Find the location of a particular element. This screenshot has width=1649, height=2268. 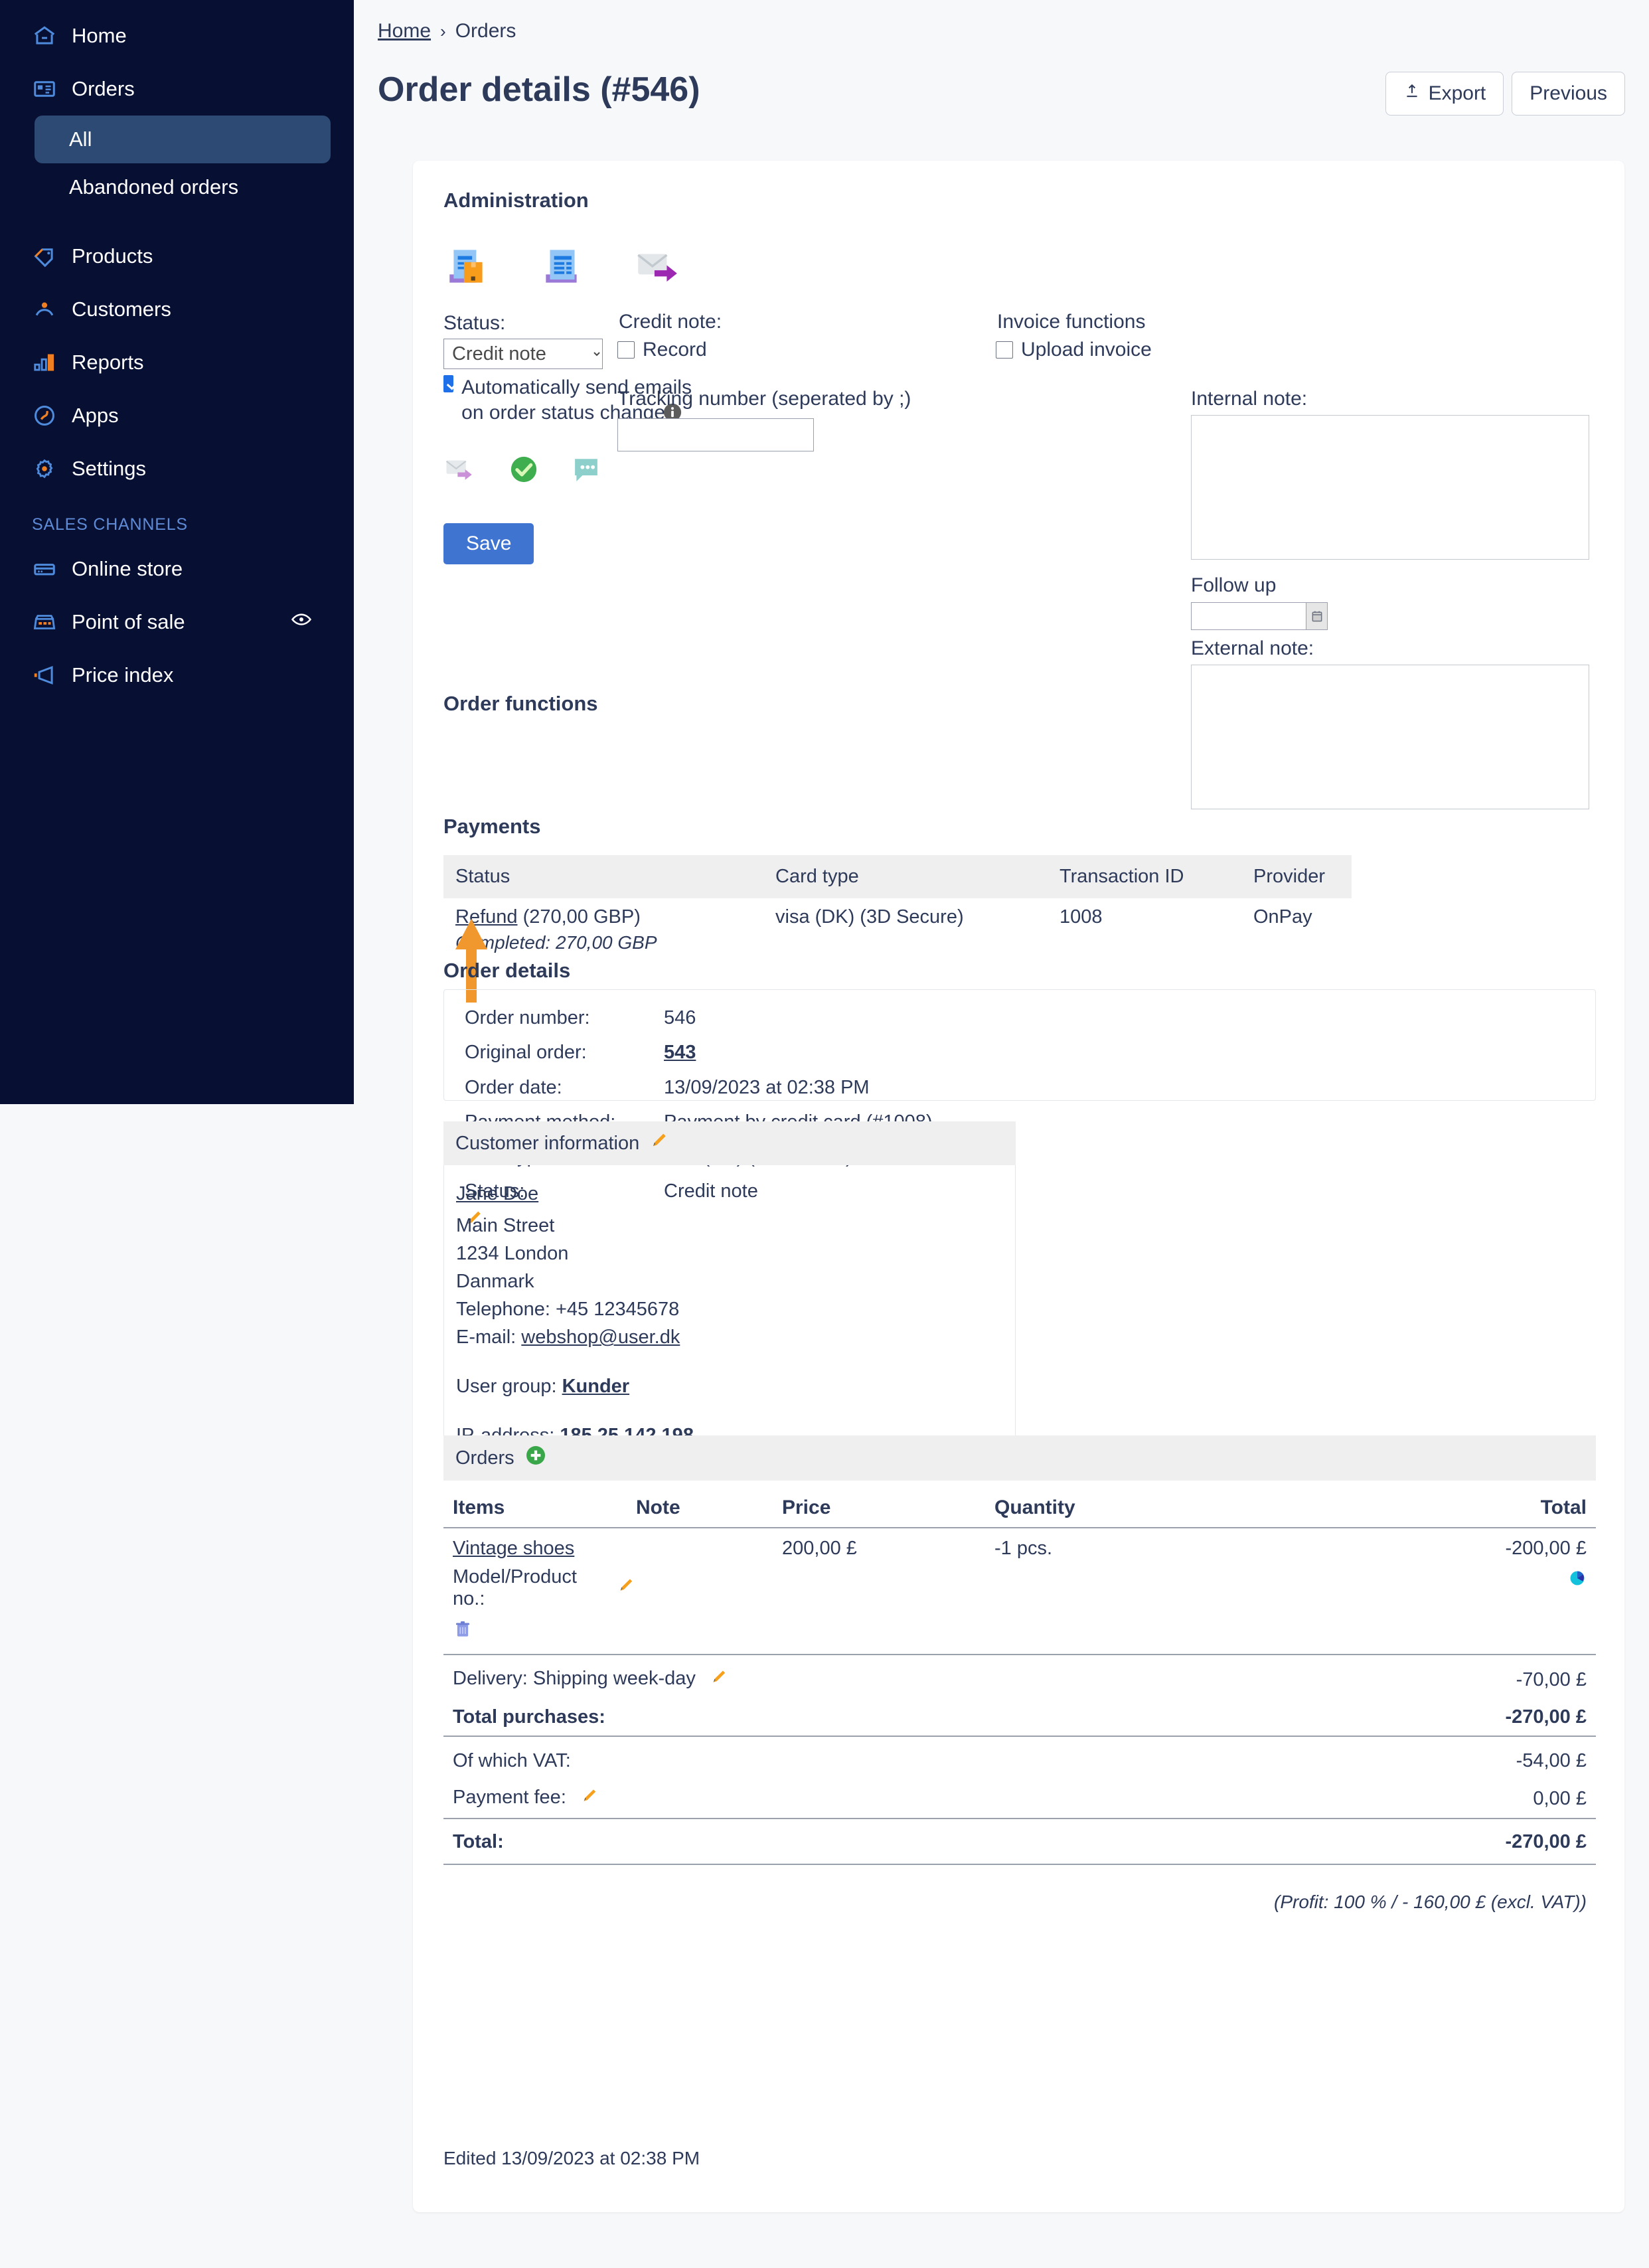

payment-provider: OnPay is located at coordinates (1282, 917).